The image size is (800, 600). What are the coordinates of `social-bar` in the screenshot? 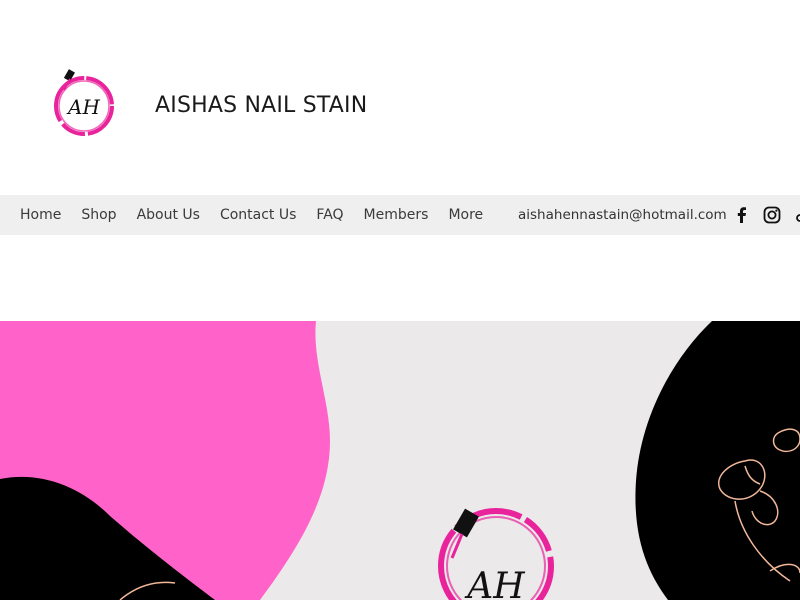 It's located at (766, 215).